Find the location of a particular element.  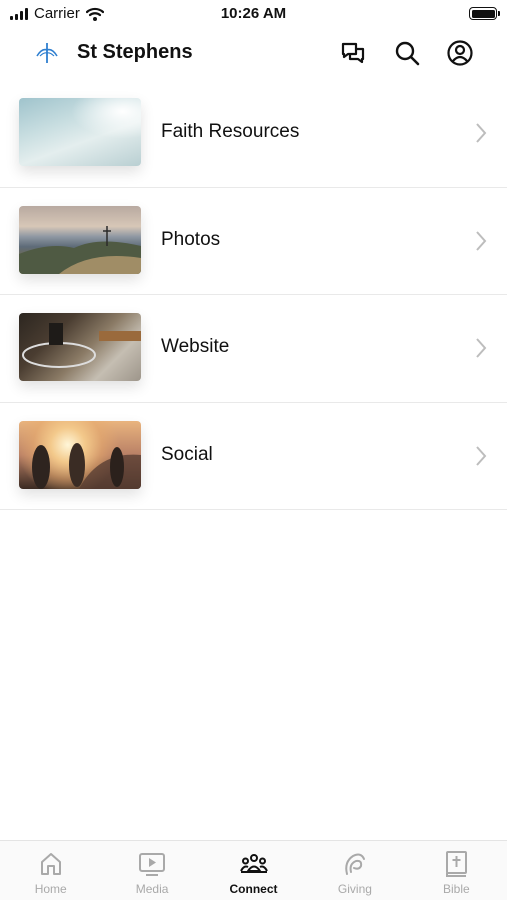

battery-icon is located at coordinates (484, 13).